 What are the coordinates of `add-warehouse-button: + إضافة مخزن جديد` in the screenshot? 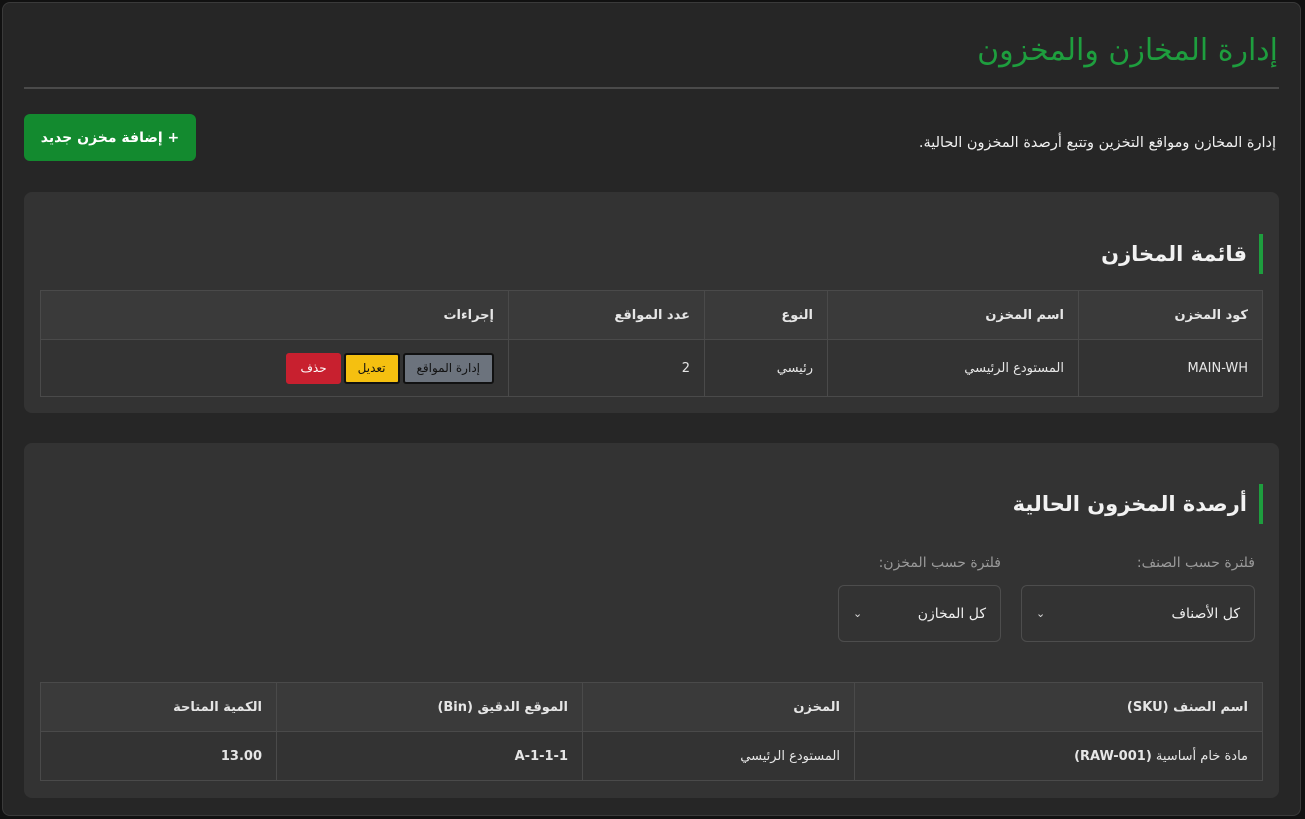 It's located at (110, 137).